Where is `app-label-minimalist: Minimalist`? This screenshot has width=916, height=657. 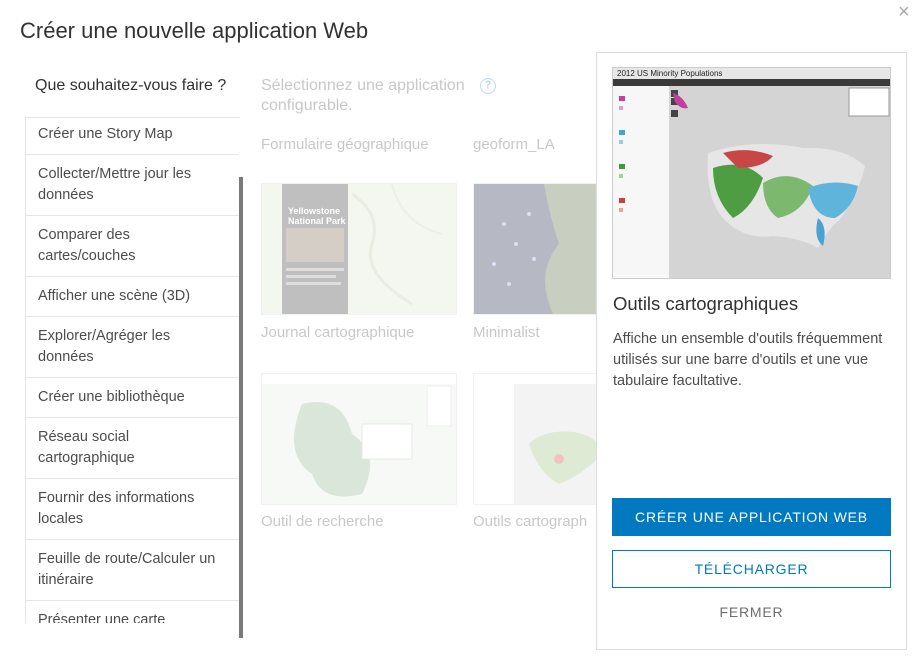 app-label-minimalist: Minimalist is located at coordinates (506, 332).